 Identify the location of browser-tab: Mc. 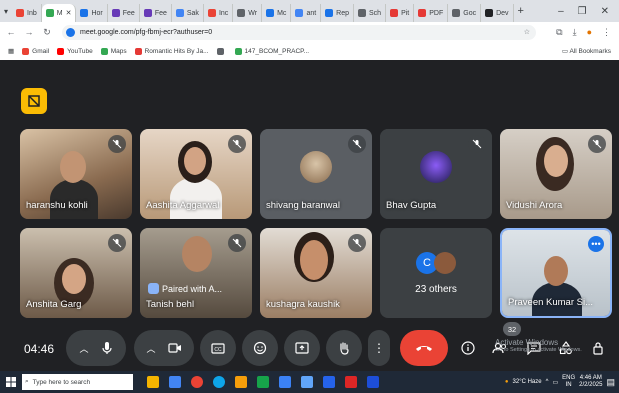
(277, 13).